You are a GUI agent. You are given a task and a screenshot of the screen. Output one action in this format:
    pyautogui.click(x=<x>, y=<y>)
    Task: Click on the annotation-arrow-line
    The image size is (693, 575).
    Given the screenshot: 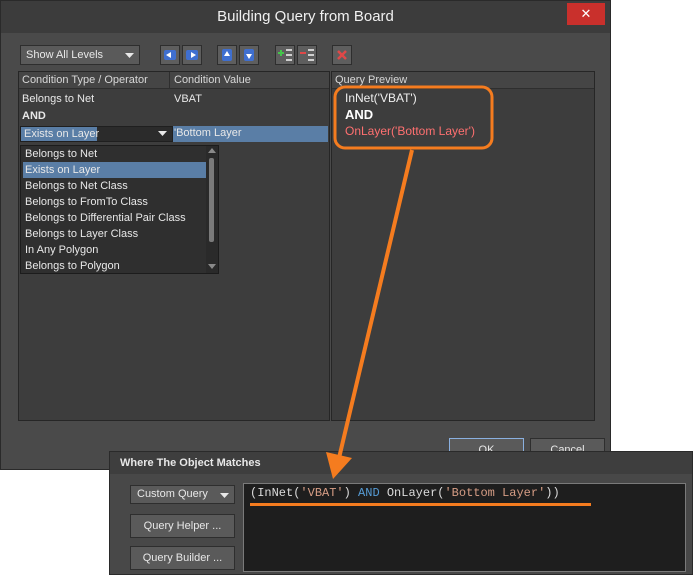 What is the action you would take?
    pyautogui.click(x=375, y=304)
    